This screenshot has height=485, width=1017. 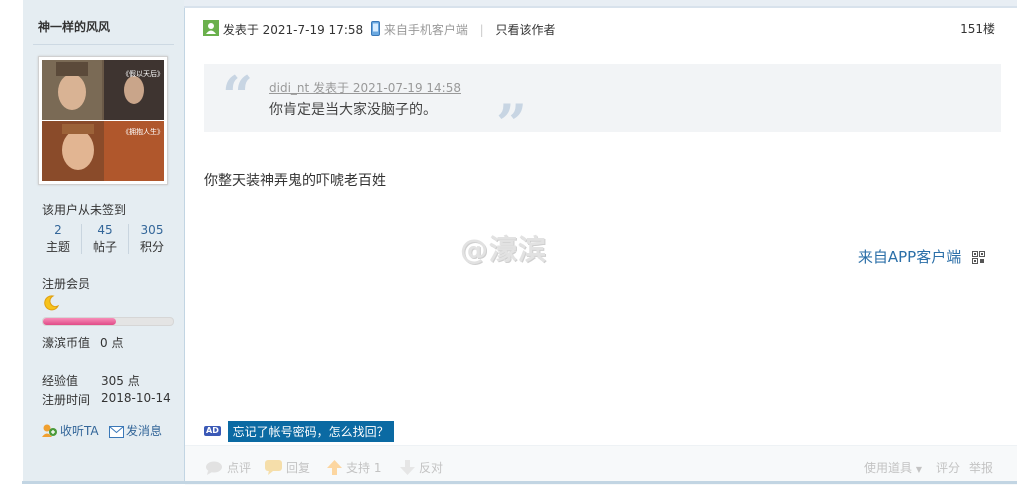 I want to click on follow-label: 收听TA, so click(x=79, y=431).